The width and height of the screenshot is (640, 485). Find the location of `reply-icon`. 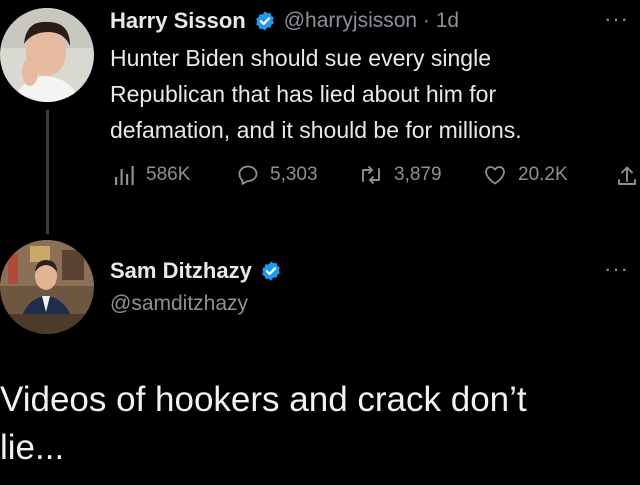

reply-icon is located at coordinates (248, 175).